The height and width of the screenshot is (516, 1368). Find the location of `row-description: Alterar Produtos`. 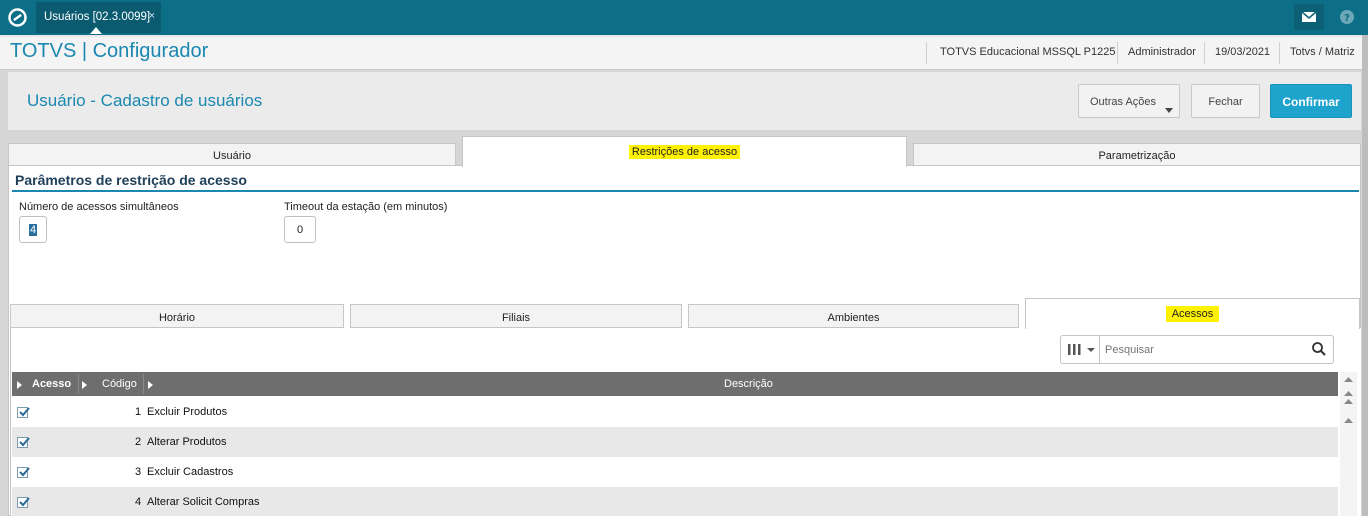

row-description: Alterar Produtos is located at coordinates (187, 442).